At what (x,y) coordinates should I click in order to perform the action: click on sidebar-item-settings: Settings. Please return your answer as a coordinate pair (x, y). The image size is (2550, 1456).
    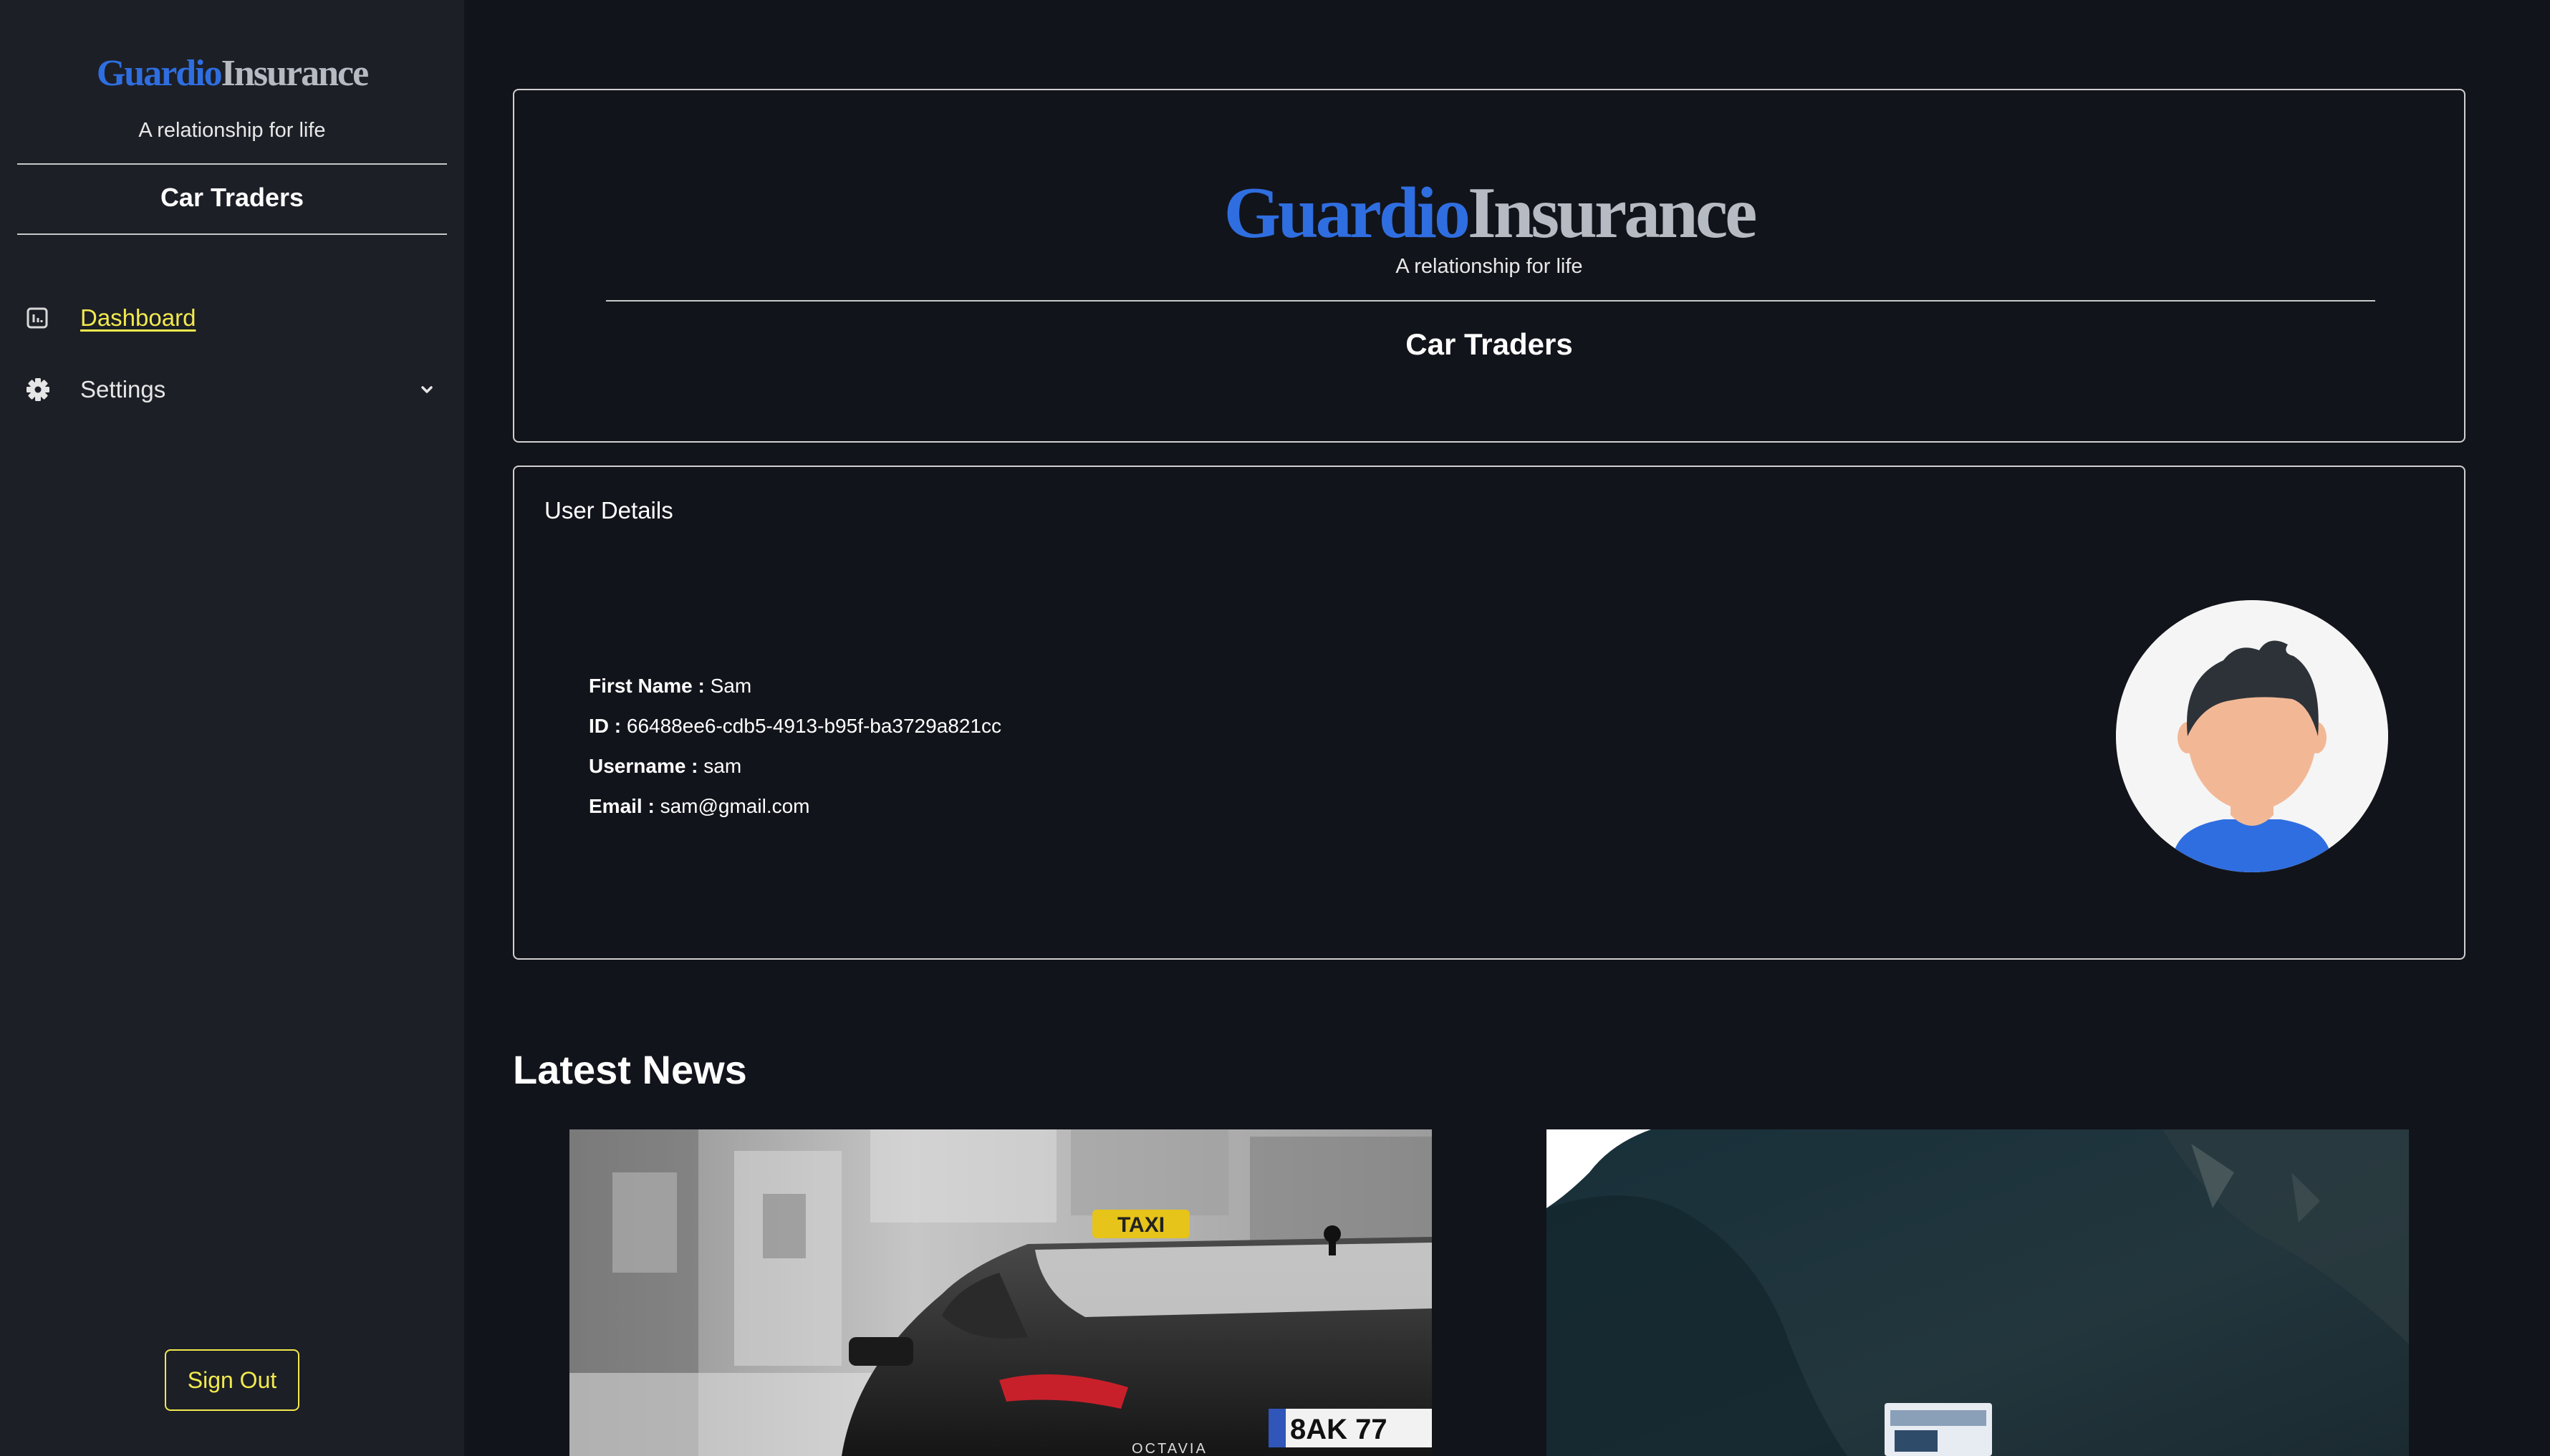
    Looking at the image, I should click on (233, 389).